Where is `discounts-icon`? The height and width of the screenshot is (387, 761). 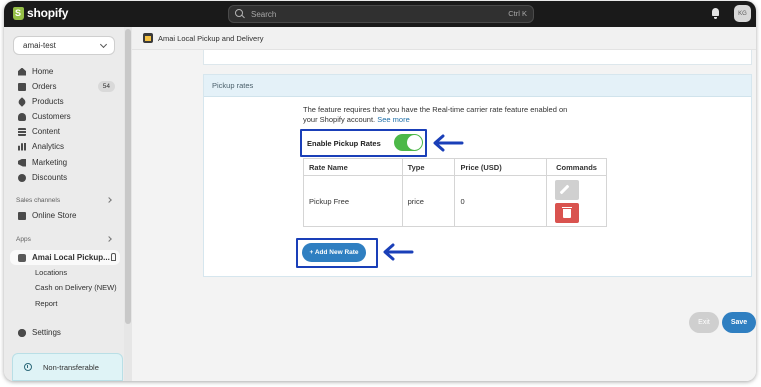
discounts-icon is located at coordinates (22, 177).